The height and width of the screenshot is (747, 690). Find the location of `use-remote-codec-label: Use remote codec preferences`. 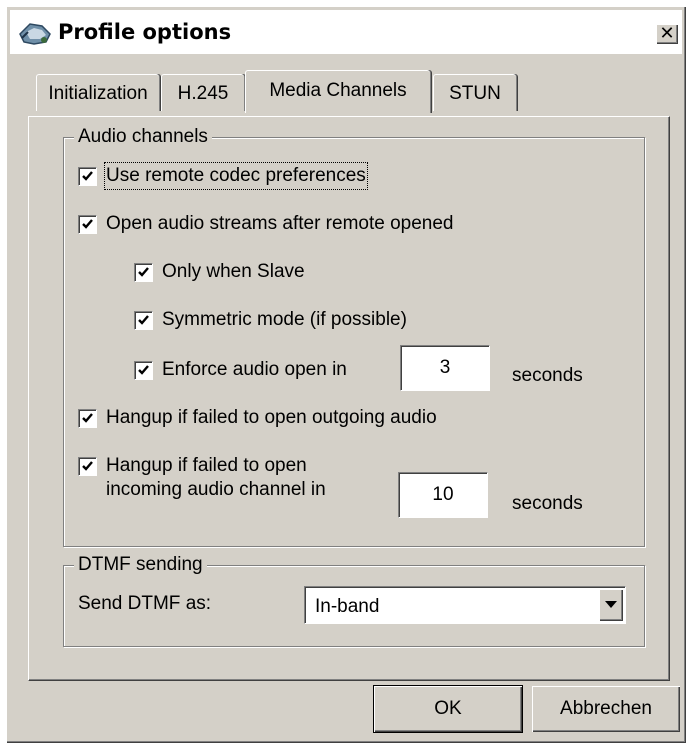

use-remote-codec-label: Use remote codec preferences is located at coordinates (236, 176).